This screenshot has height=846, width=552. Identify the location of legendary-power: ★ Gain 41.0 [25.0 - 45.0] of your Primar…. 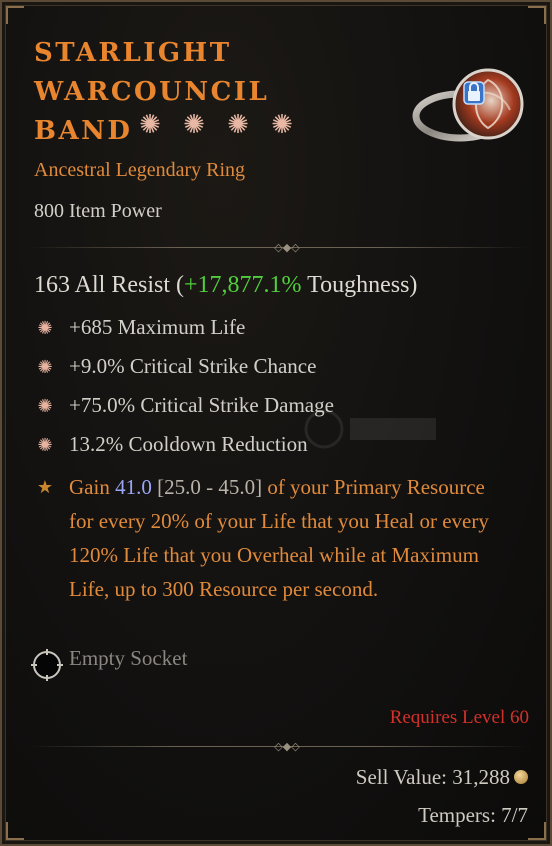
(274, 538).